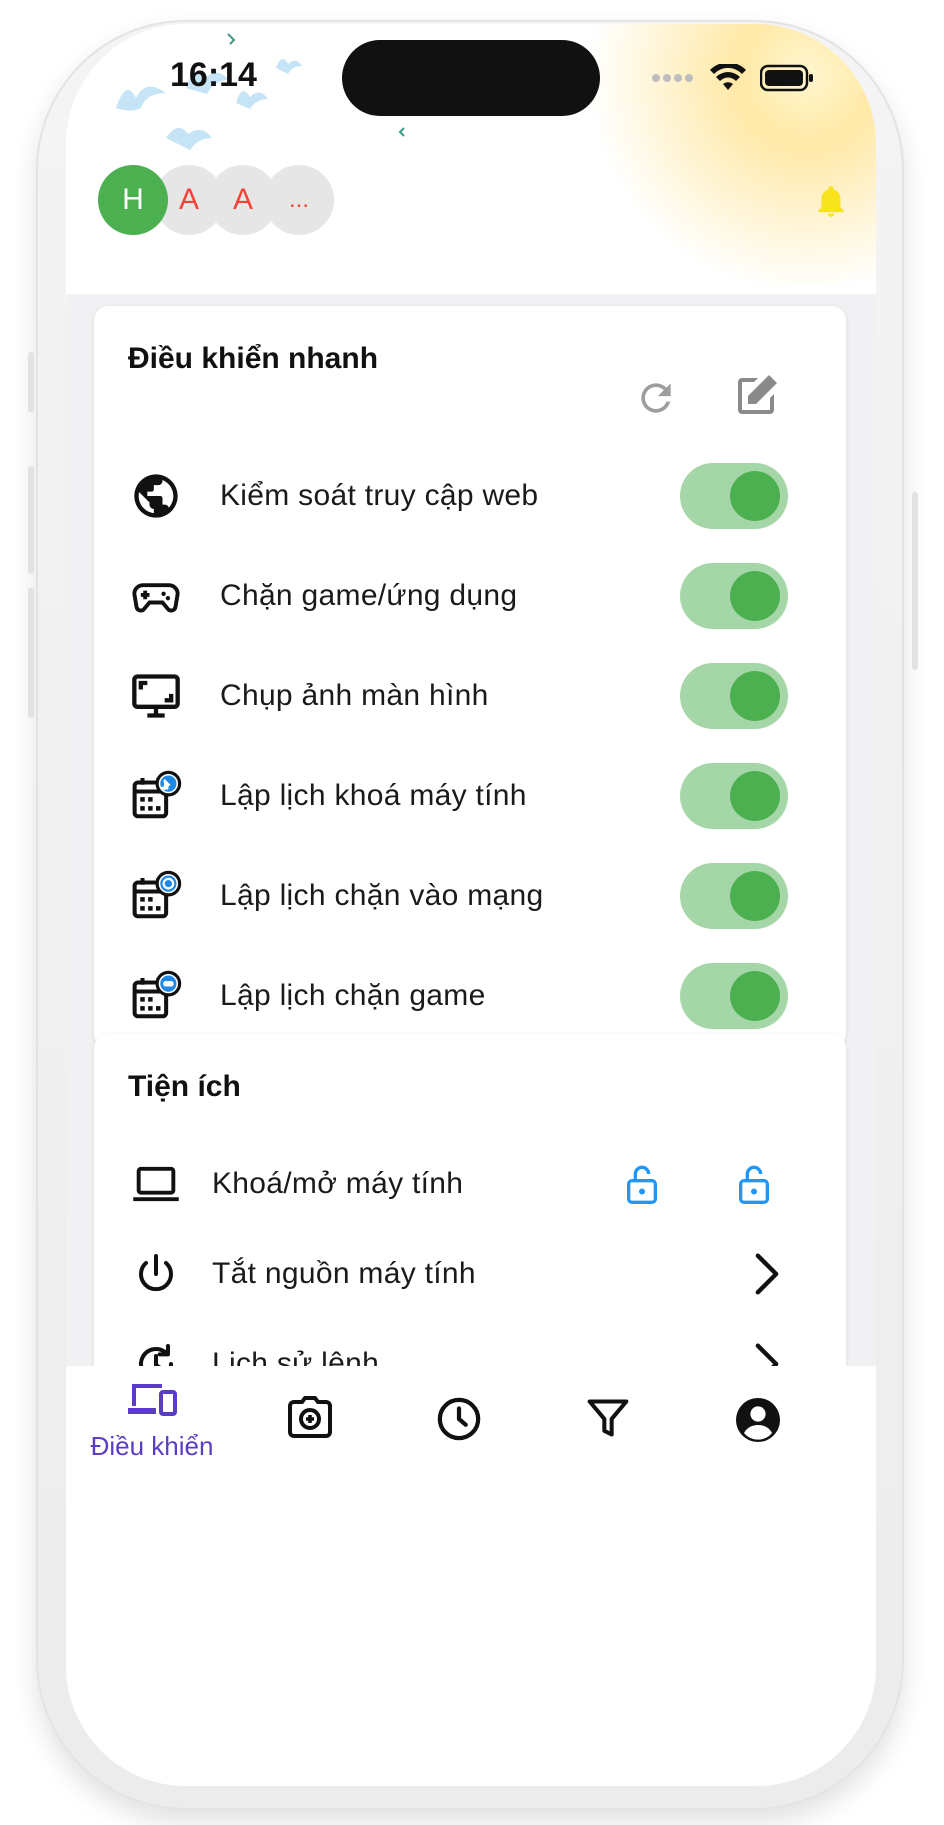 The width and height of the screenshot is (944, 1825). Describe the element at coordinates (156, 596) in the screenshot. I see `gamepad-icon` at that location.